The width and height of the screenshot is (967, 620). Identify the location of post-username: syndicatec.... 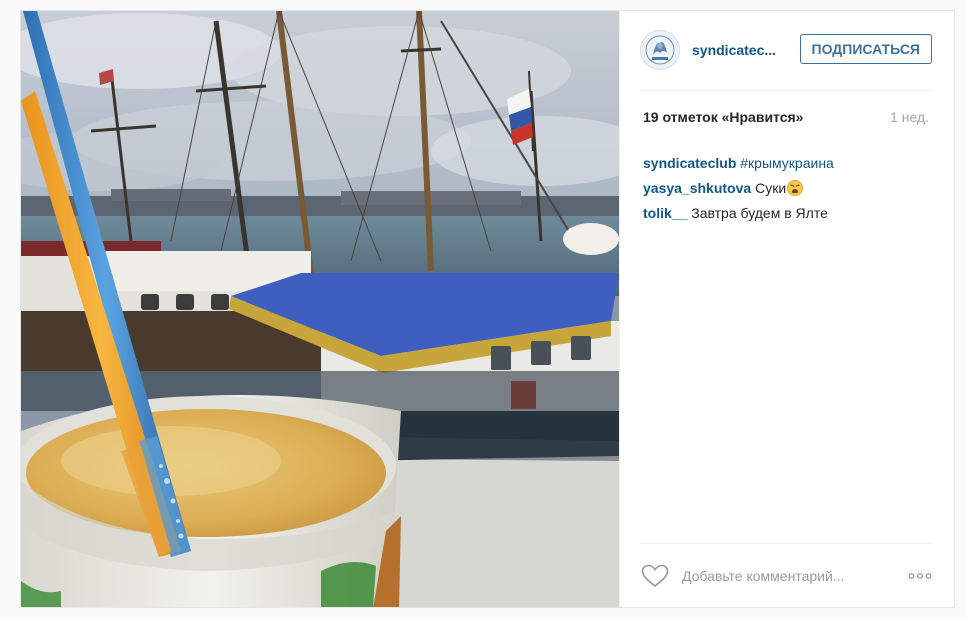
(734, 50).